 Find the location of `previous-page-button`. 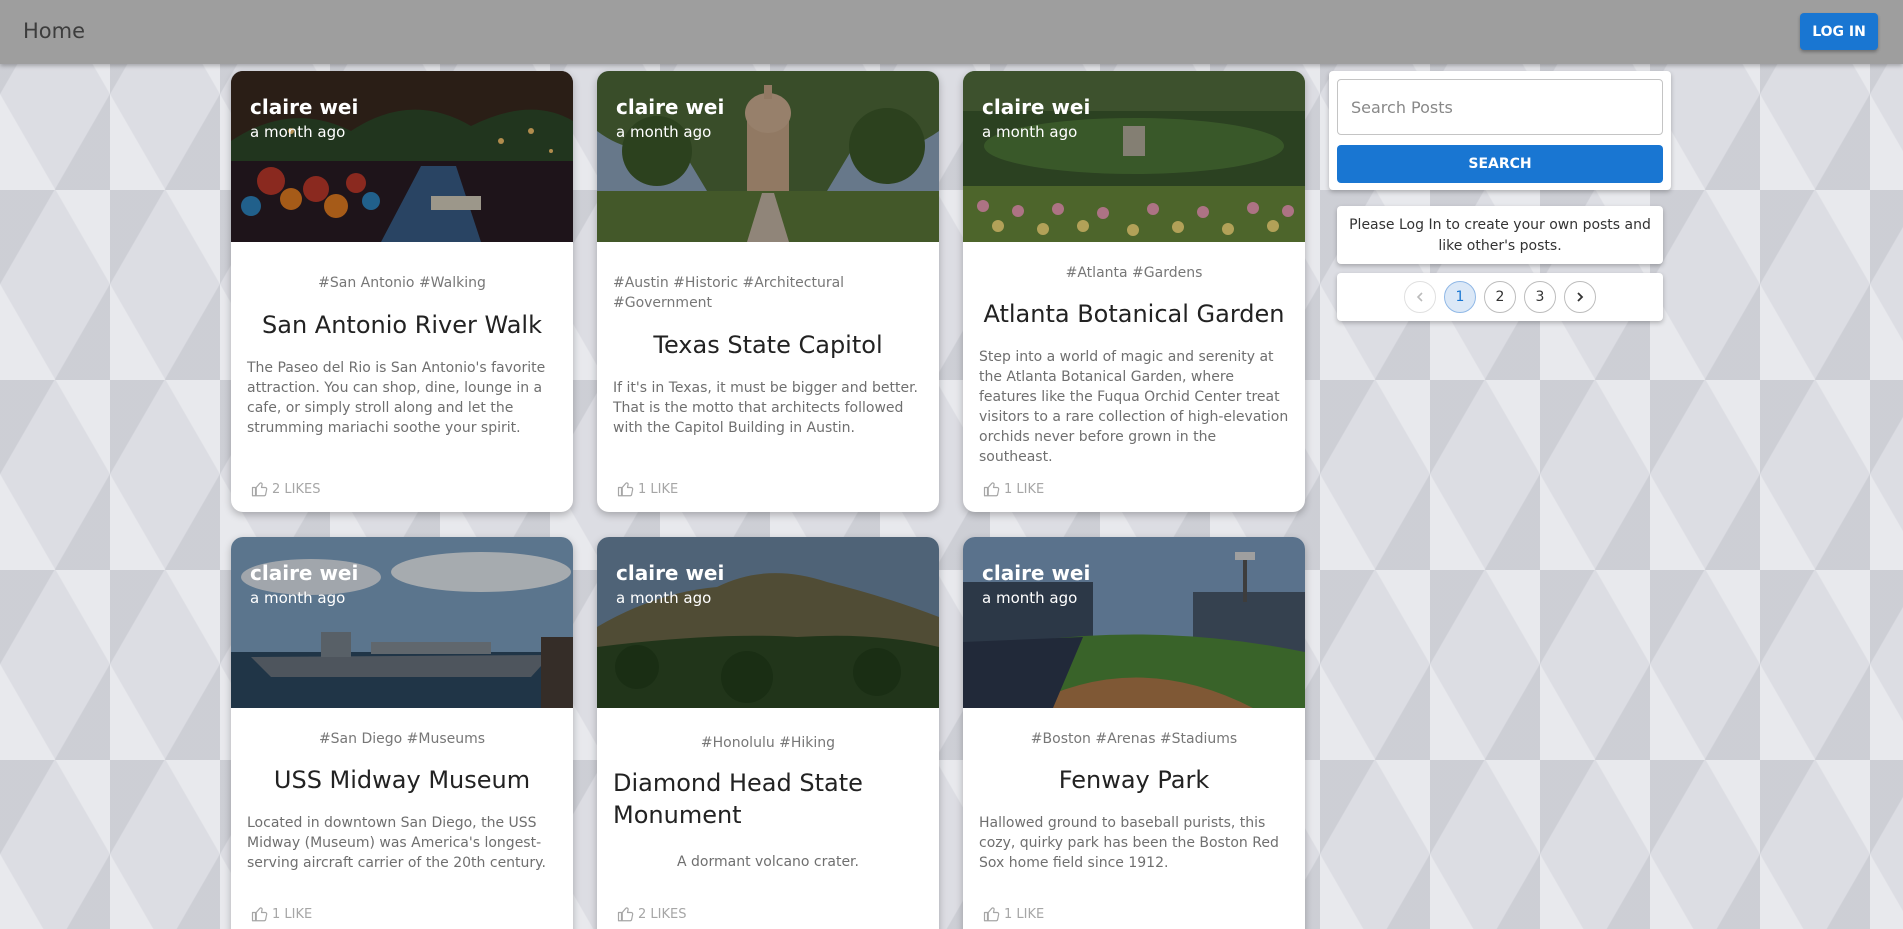

previous-page-button is located at coordinates (1420, 297).